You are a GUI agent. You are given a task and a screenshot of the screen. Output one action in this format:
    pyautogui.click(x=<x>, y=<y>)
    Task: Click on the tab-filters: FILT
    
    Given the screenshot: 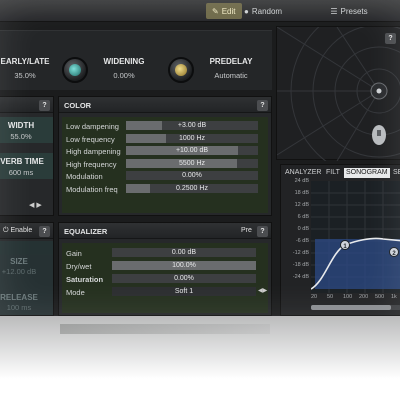 What is the action you would take?
    pyautogui.click(x=333, y=172)
    